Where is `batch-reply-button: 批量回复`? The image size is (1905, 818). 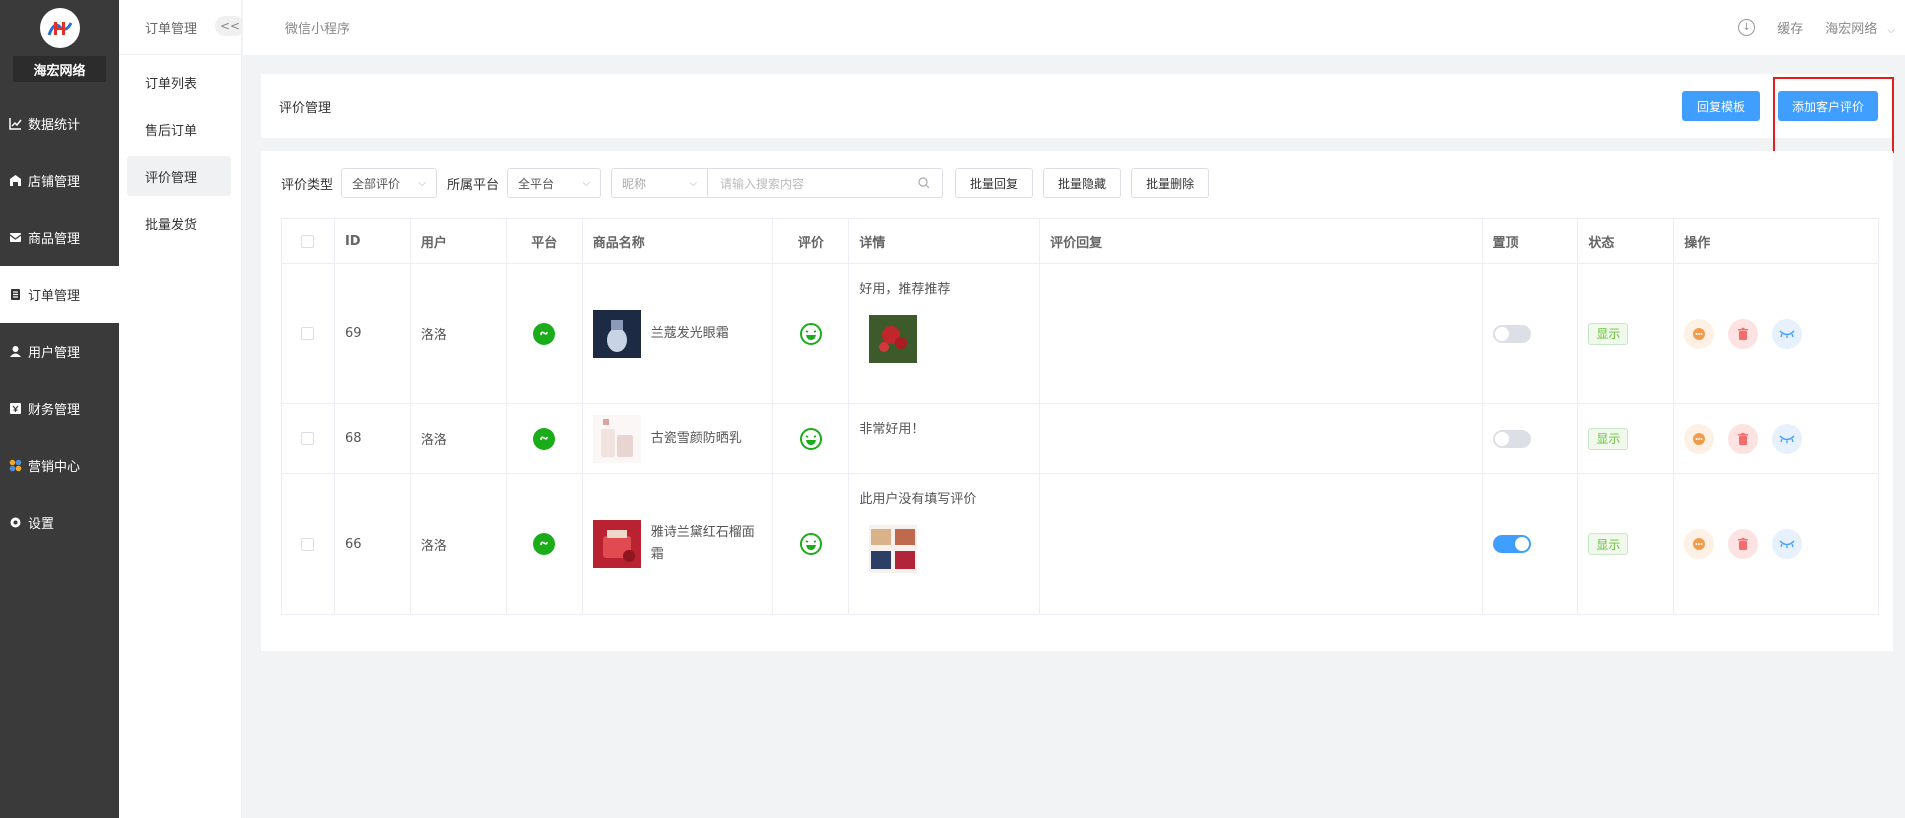
batch-reply-button: 批量回复 is located at coordinates (994, 183).